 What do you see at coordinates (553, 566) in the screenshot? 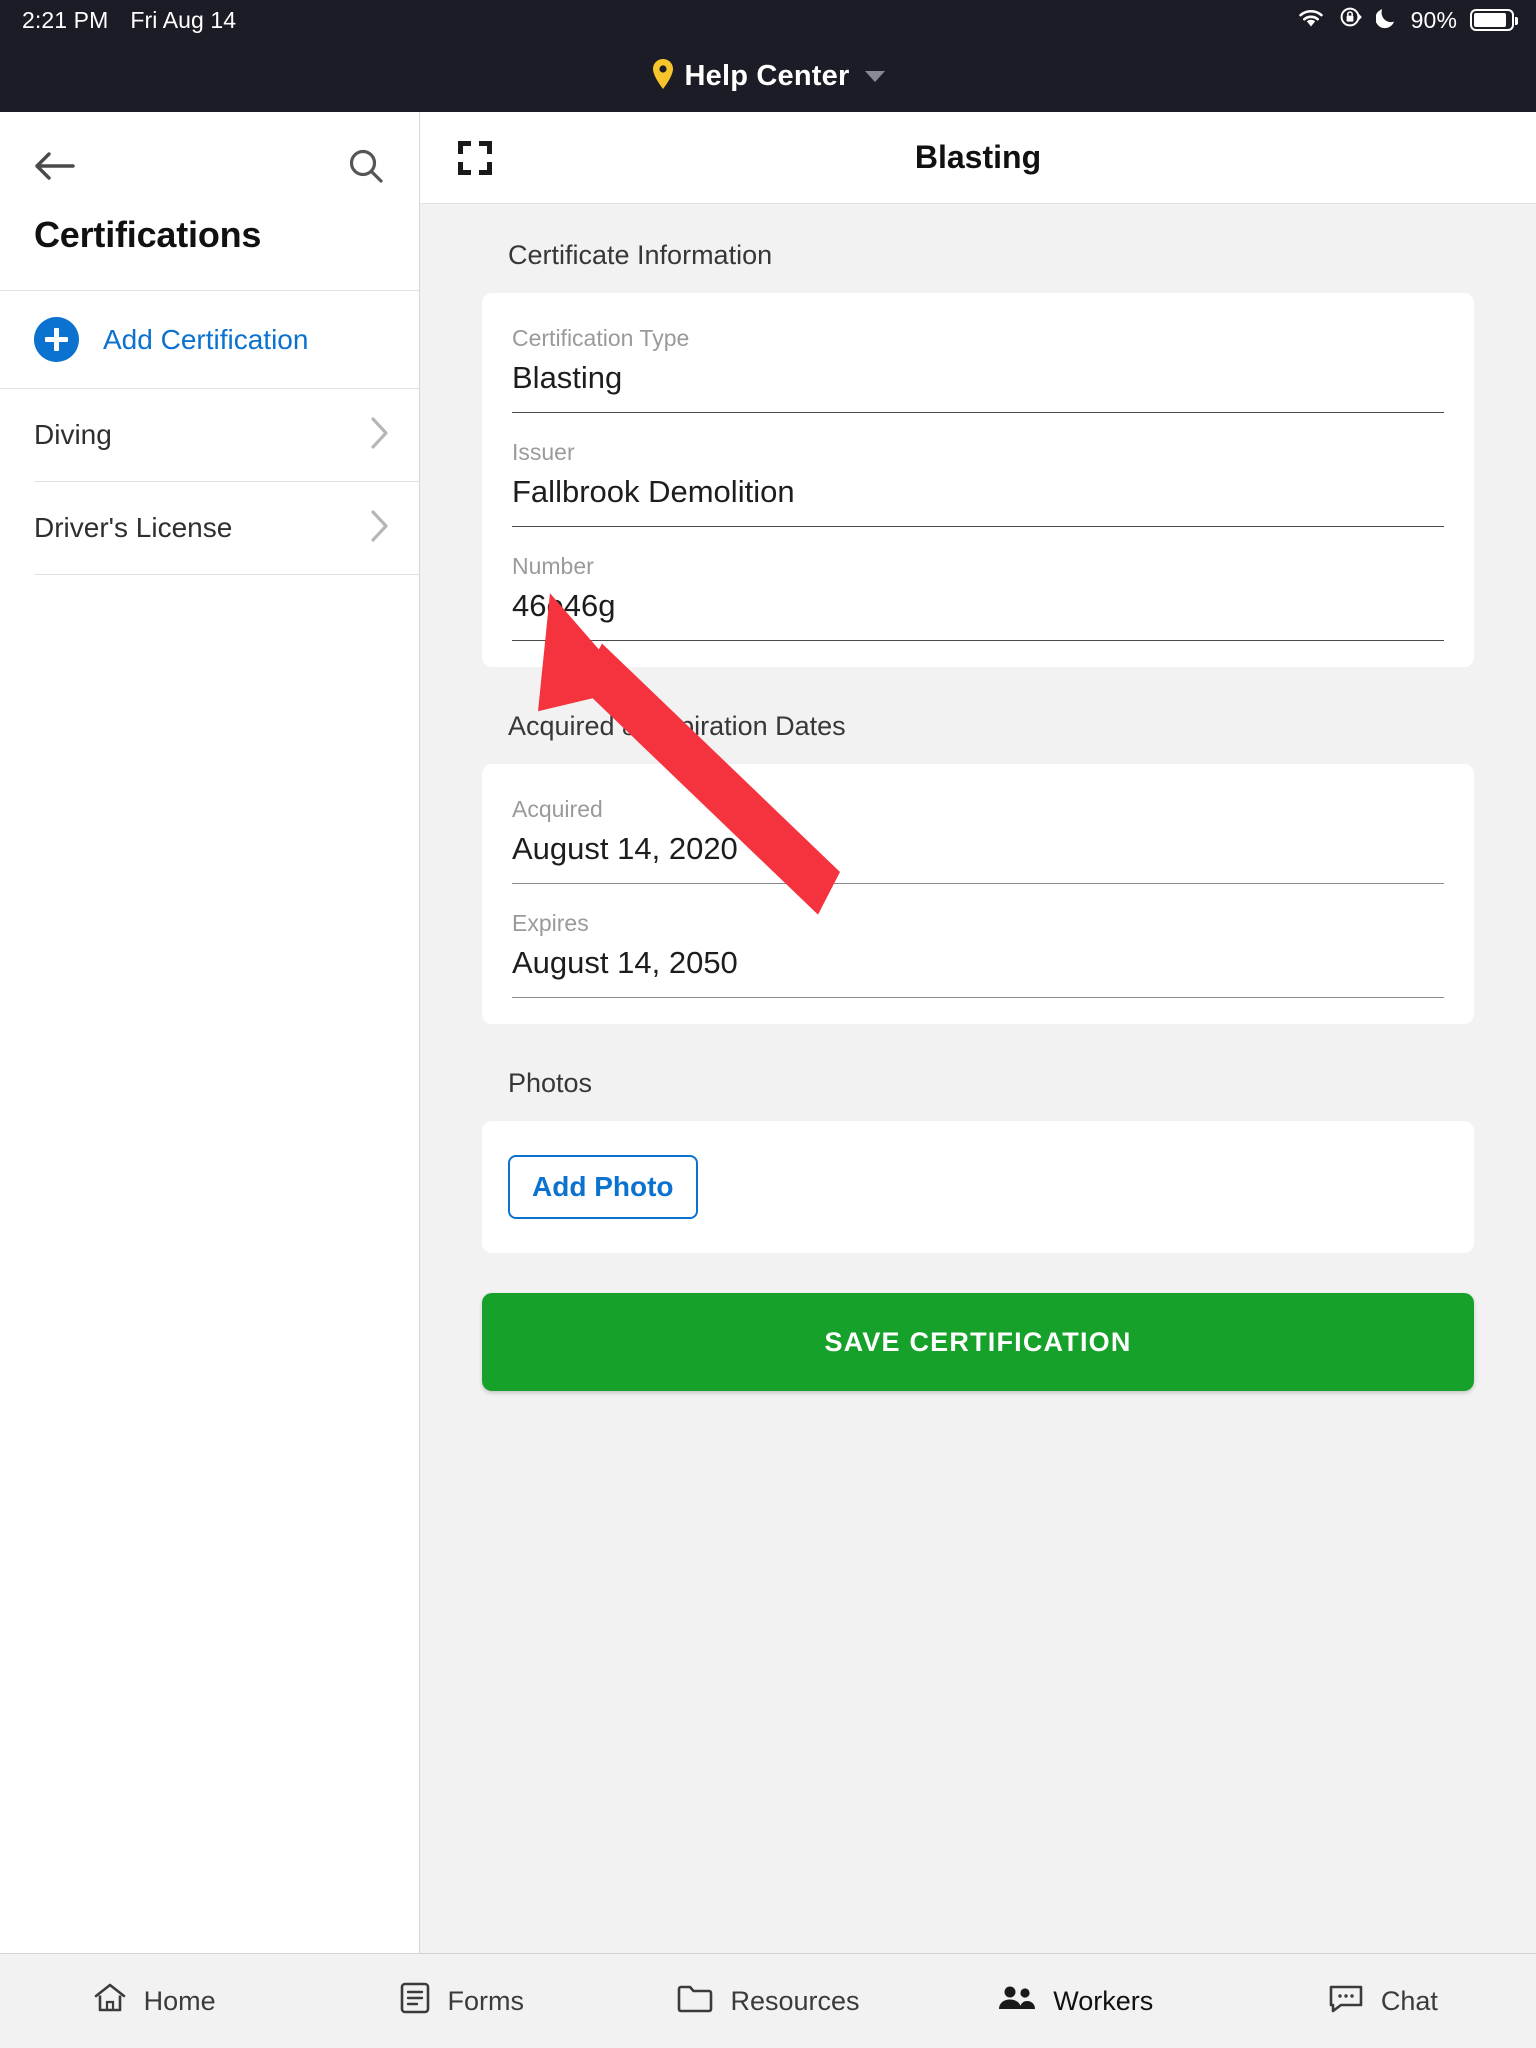
I see `field-label: Number` at bounding box center [553, 566].